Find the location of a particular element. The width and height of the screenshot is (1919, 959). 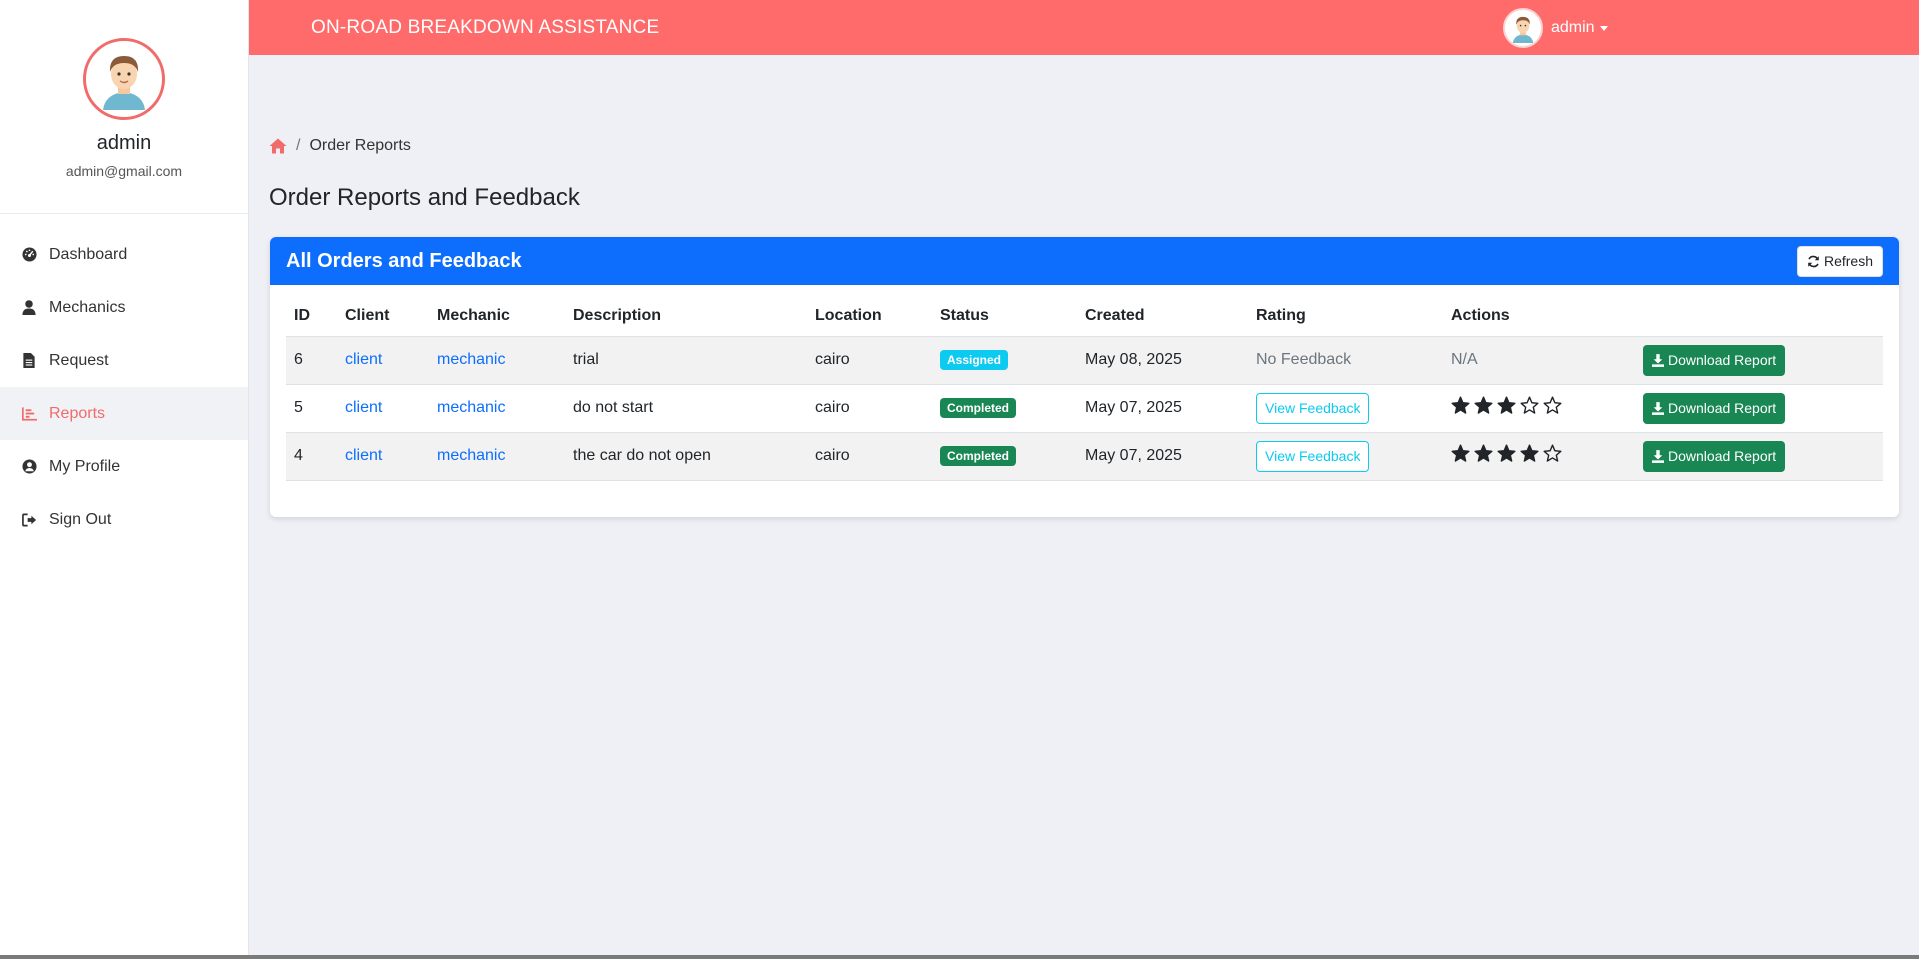

sidebar-item-sign-out: Sign Out is located at coordinates (124, 519).